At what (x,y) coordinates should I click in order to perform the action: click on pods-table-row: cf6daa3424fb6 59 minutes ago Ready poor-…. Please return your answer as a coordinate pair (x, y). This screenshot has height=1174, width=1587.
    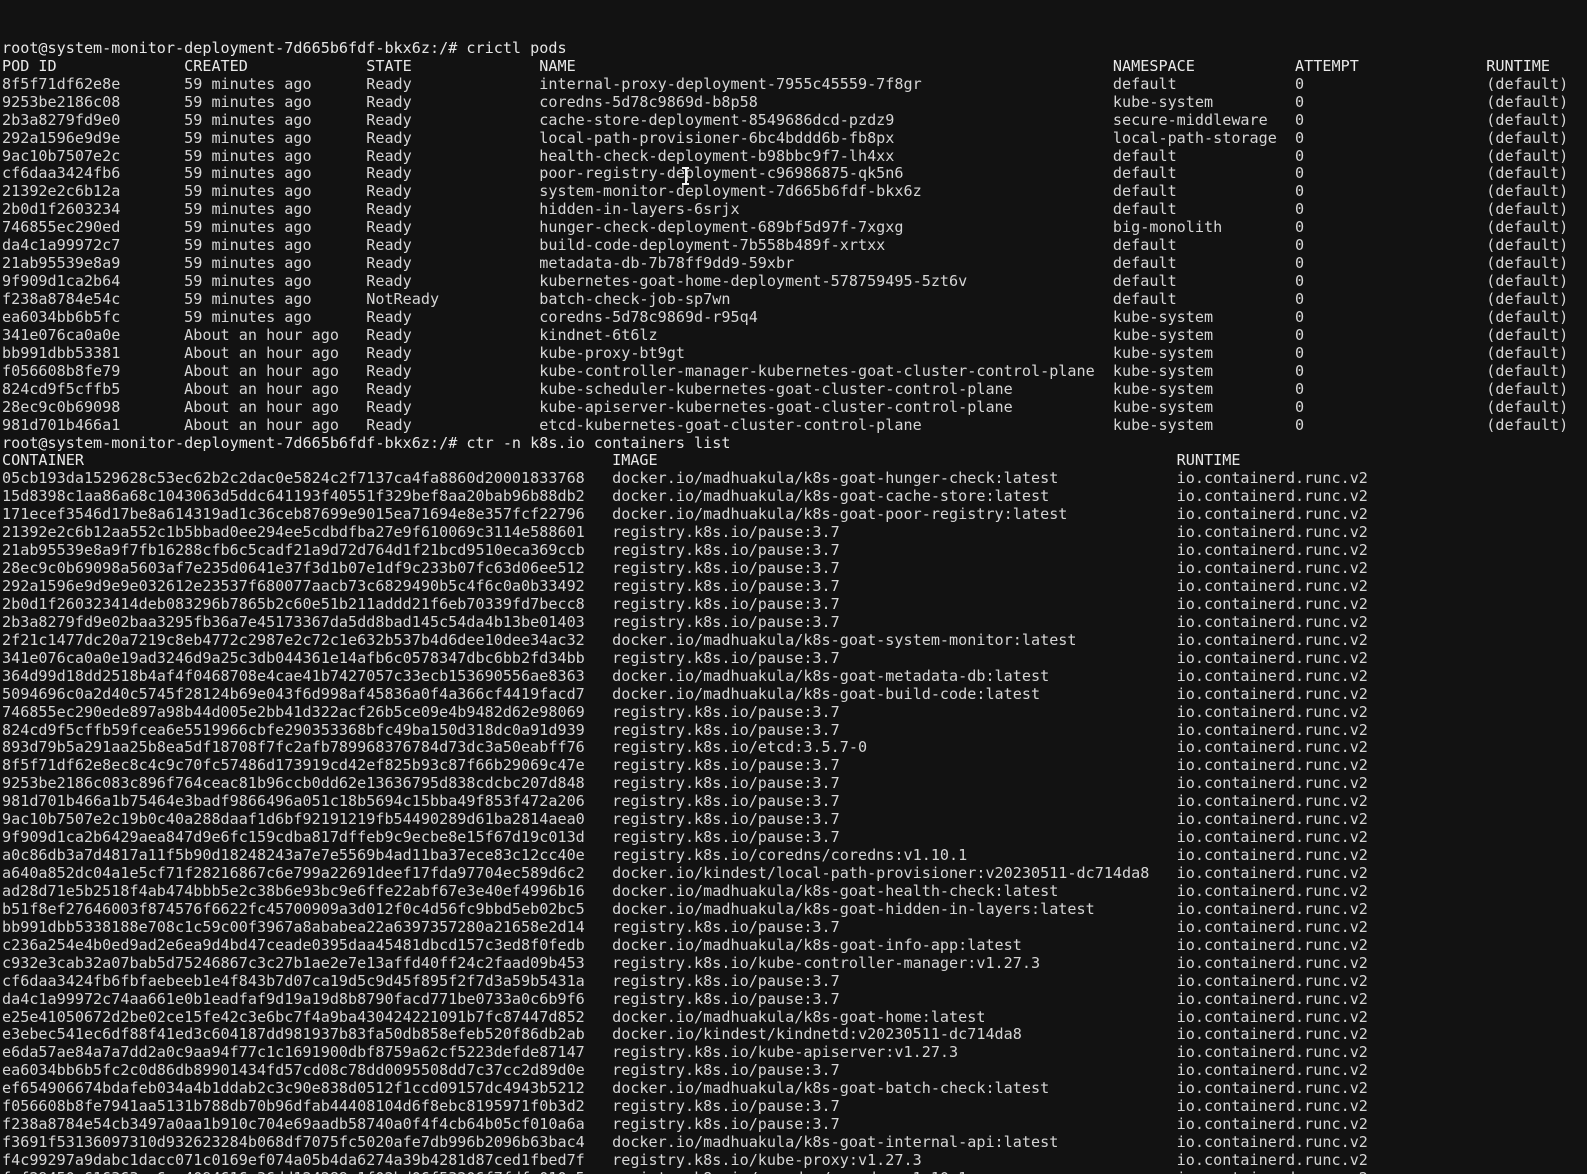
    Looking at the image, I should click on (785, 173).